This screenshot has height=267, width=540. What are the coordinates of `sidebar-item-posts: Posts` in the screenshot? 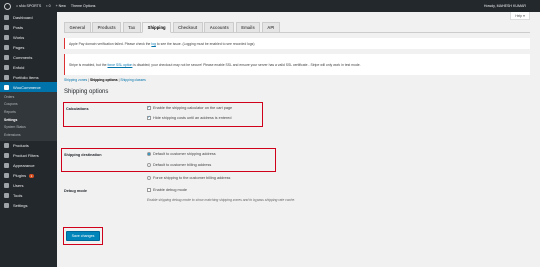 It's located at (28, 27).